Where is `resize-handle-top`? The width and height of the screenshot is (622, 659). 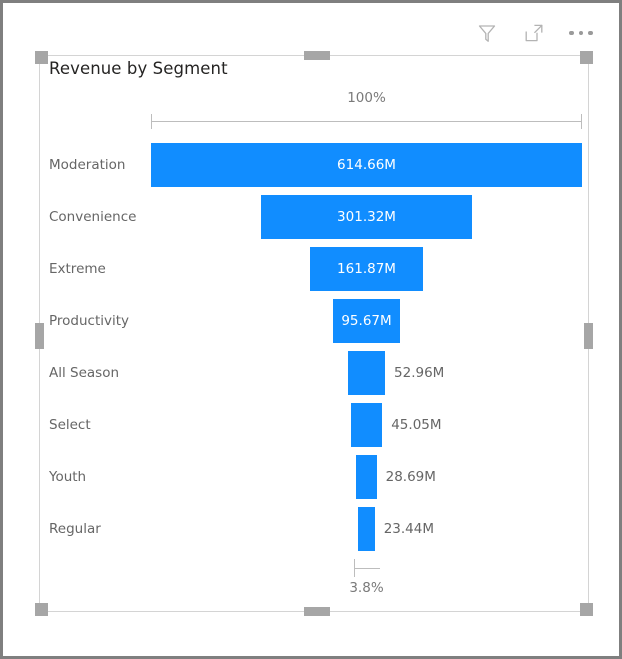
resize-handle-top is located at coordinates (317, 55).